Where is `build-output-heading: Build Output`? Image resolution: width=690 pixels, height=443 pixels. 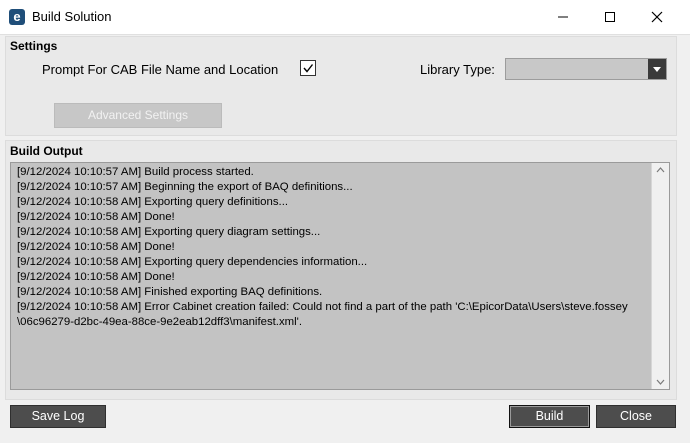 build-output-heading: Build Output is located at coordinates (46, 151).